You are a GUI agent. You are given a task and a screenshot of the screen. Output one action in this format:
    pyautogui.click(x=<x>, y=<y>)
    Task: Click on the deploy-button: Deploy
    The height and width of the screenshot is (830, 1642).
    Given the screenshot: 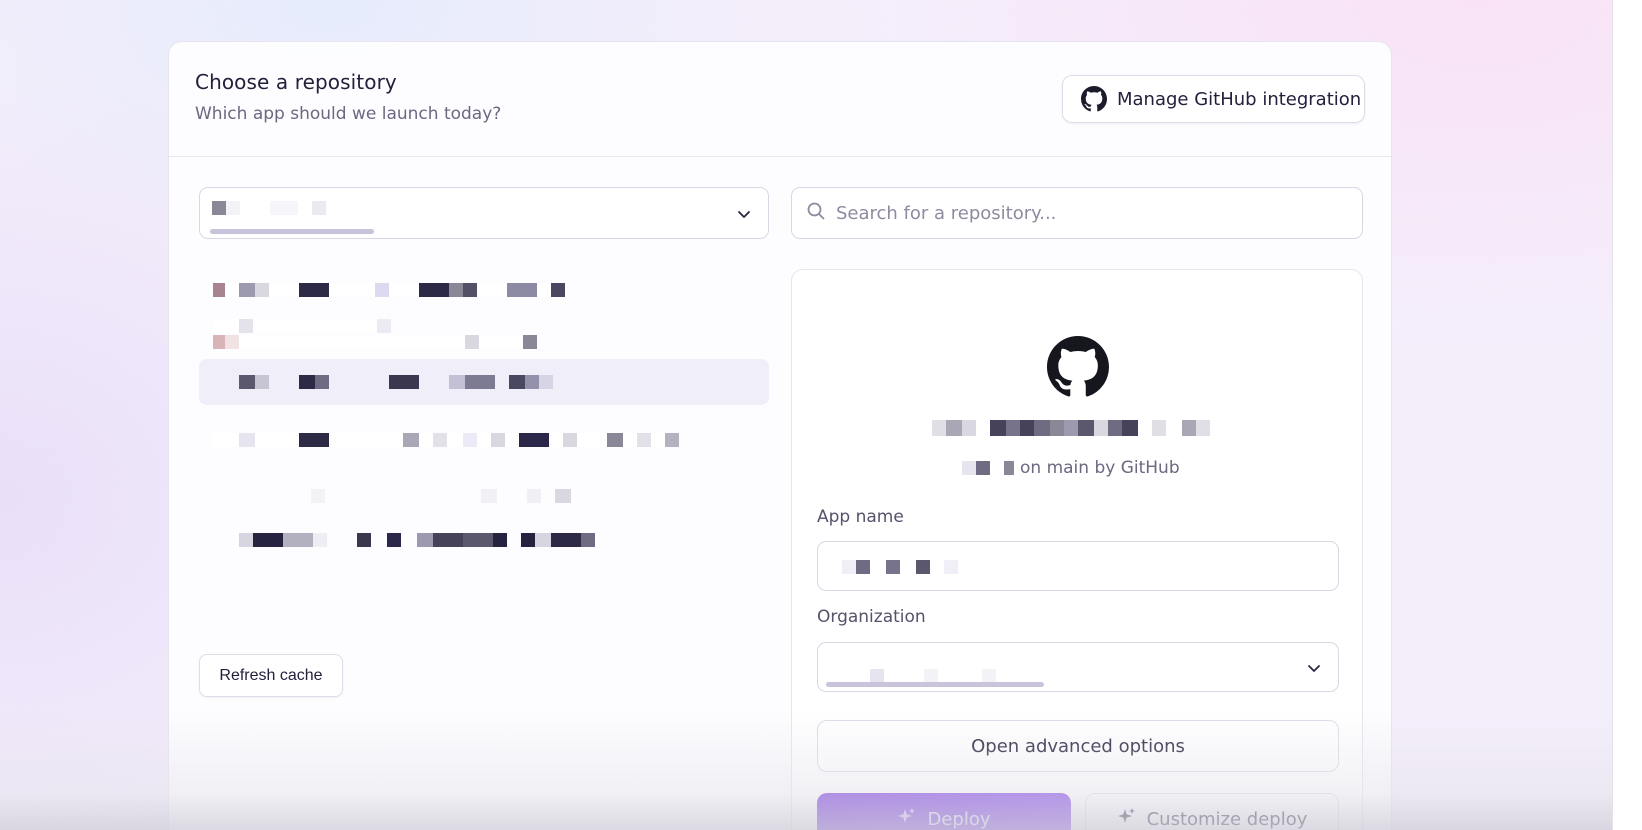 What is the action you would take?
    pyautogui.click(x=944, y=811)
    